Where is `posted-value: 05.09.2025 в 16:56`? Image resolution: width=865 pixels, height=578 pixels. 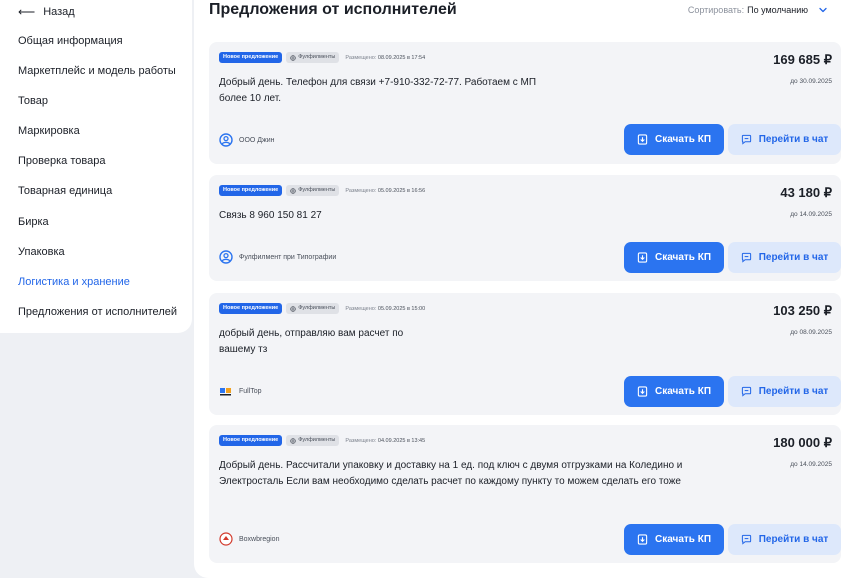
posted-value: 05.09.2025 в 16:56 is located at coordinates (401, 190).